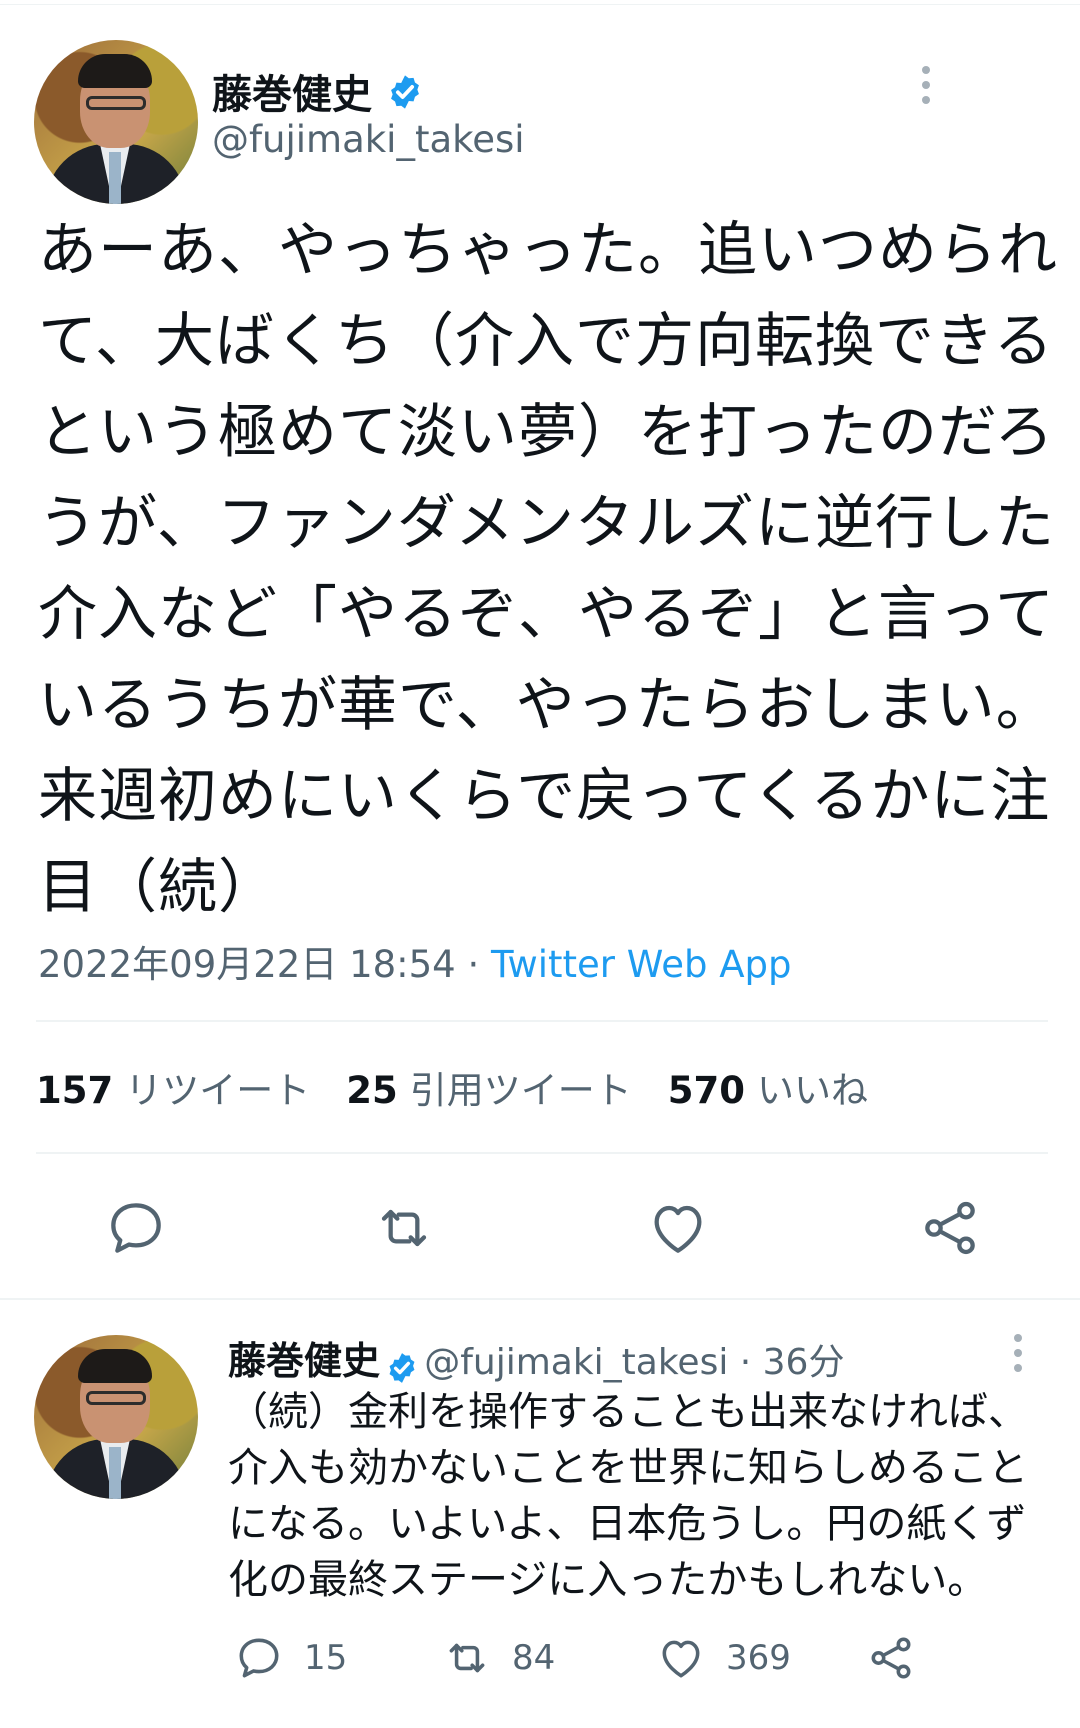  Describe the element at coordinates (372, 1090) in the screenshot. I see `quotes-count: 25` at that location.